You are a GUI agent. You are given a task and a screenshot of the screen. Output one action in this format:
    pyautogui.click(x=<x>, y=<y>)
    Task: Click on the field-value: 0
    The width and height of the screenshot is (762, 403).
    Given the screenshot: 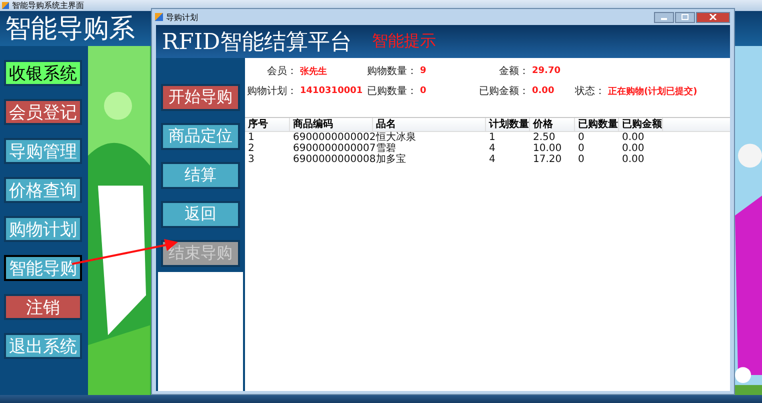 What is the action you would take?
    pyautogui.click(x=423, y=91)
    